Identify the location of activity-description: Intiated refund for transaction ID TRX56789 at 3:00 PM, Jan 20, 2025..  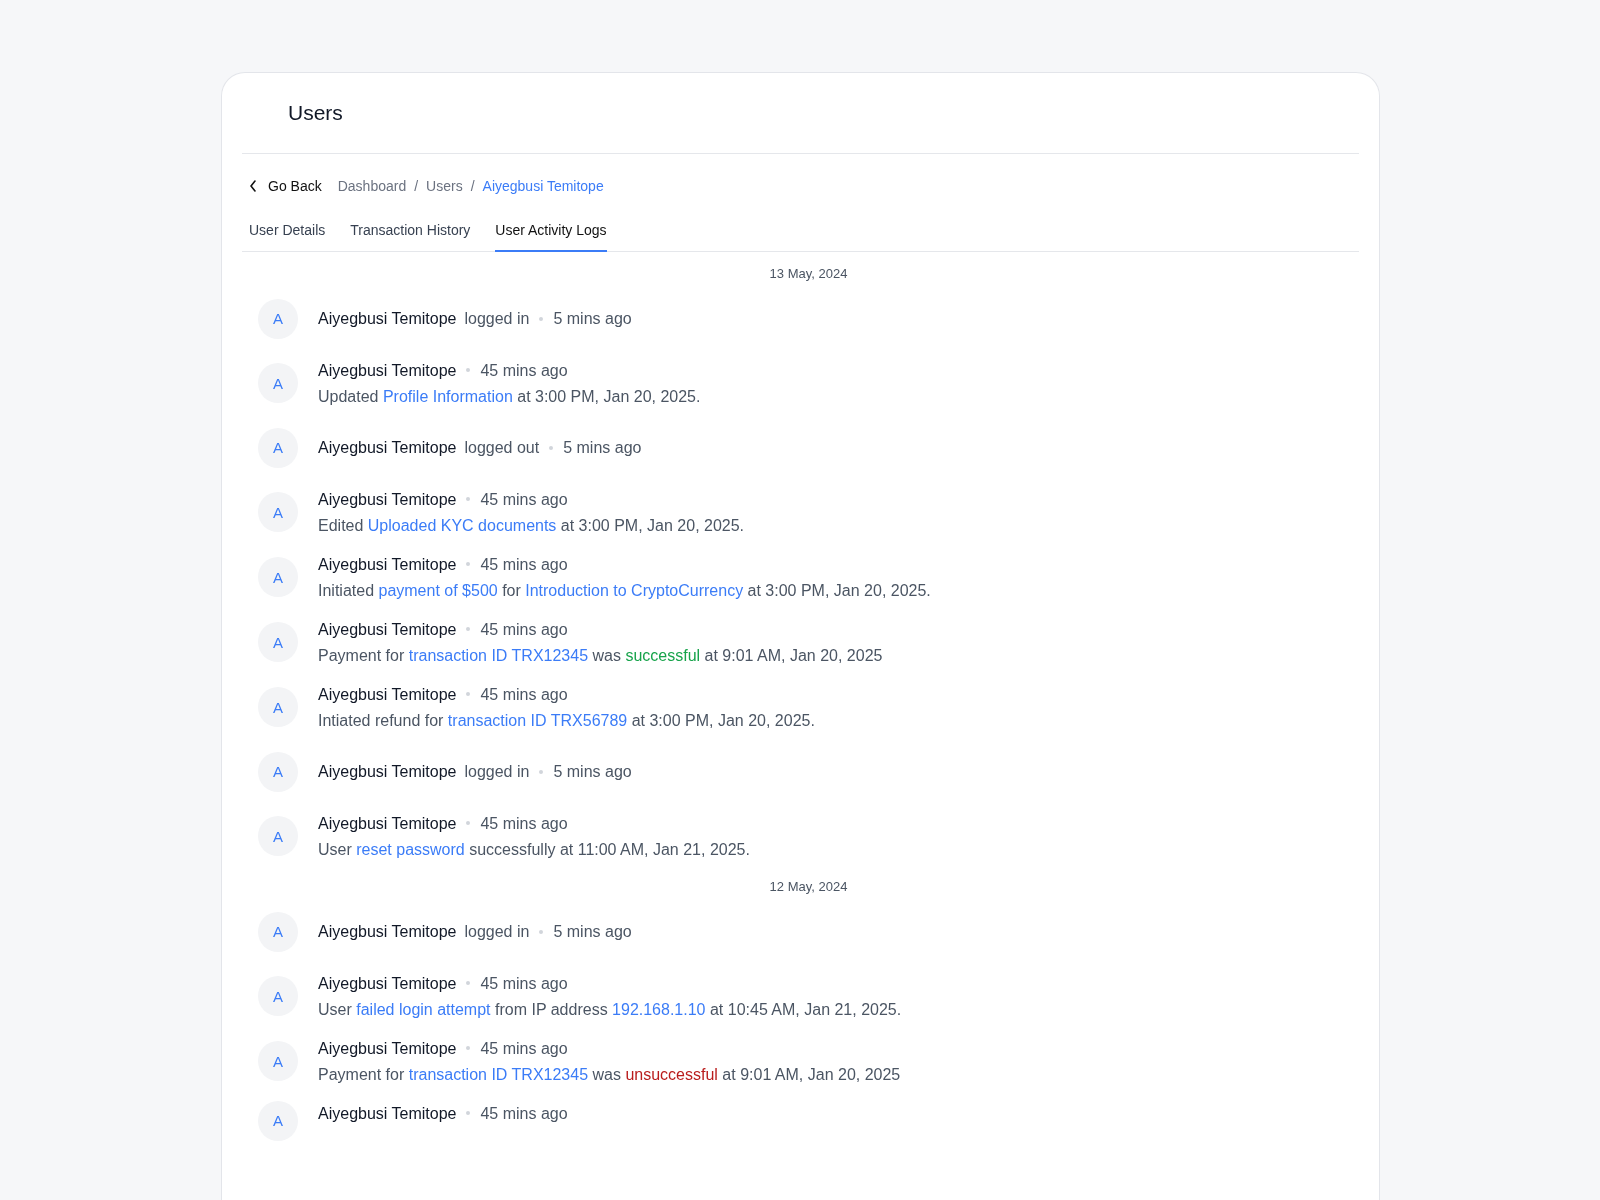
(566, 720).